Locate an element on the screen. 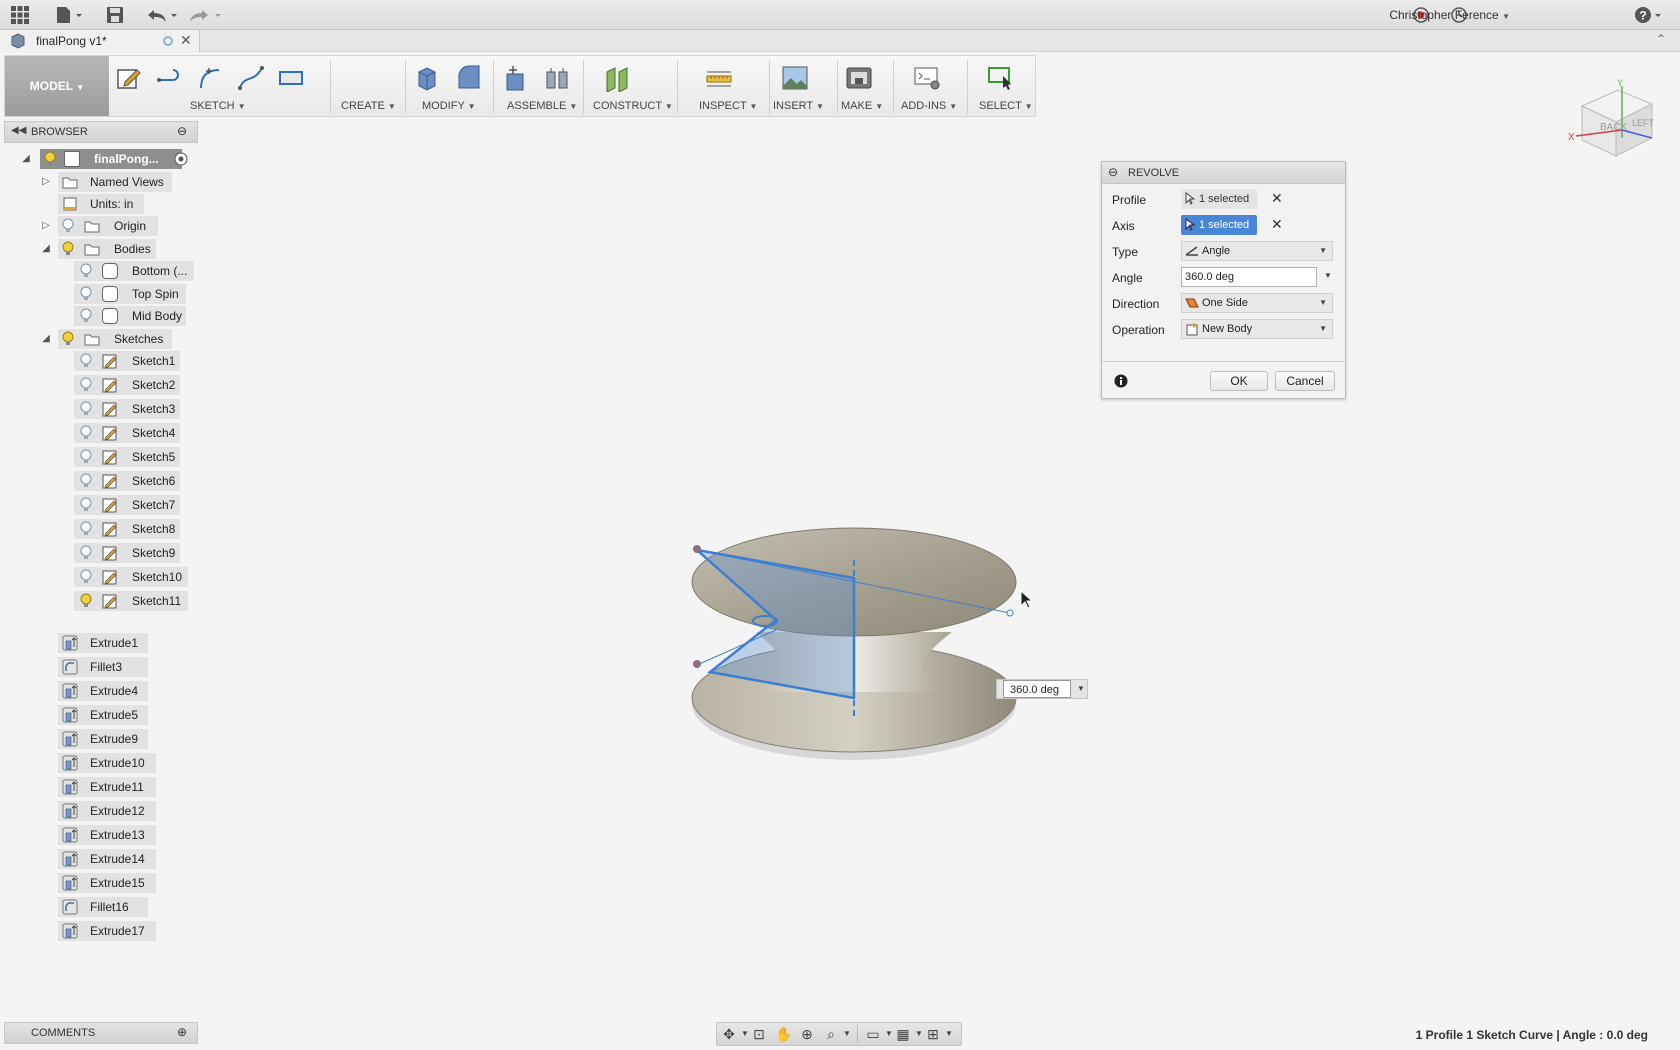 The image size is (1680, 1050). tree-feature-item: Extrude13 is located at coordinates (108, 835).